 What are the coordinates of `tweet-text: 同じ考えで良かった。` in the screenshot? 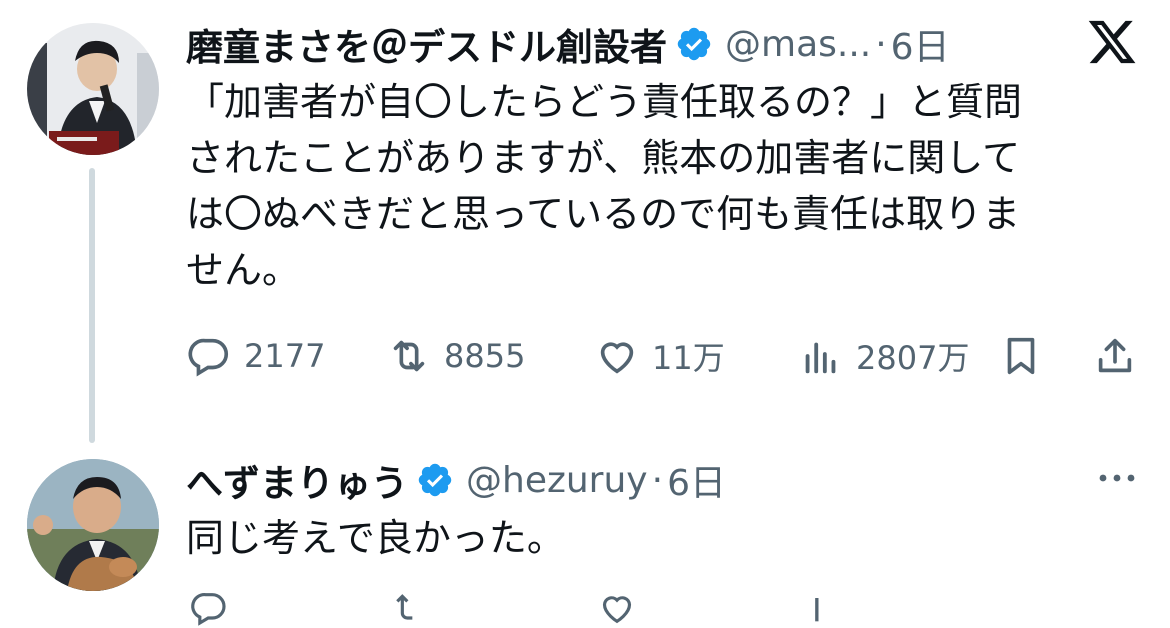 It's located at (375, 538).